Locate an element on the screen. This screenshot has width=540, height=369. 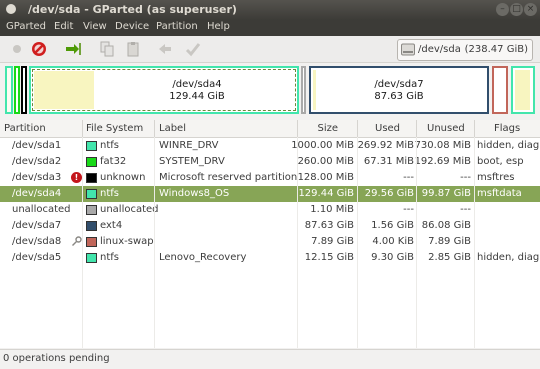
cell-unused: 192.69 MiB is located at coordinates (442, 161).